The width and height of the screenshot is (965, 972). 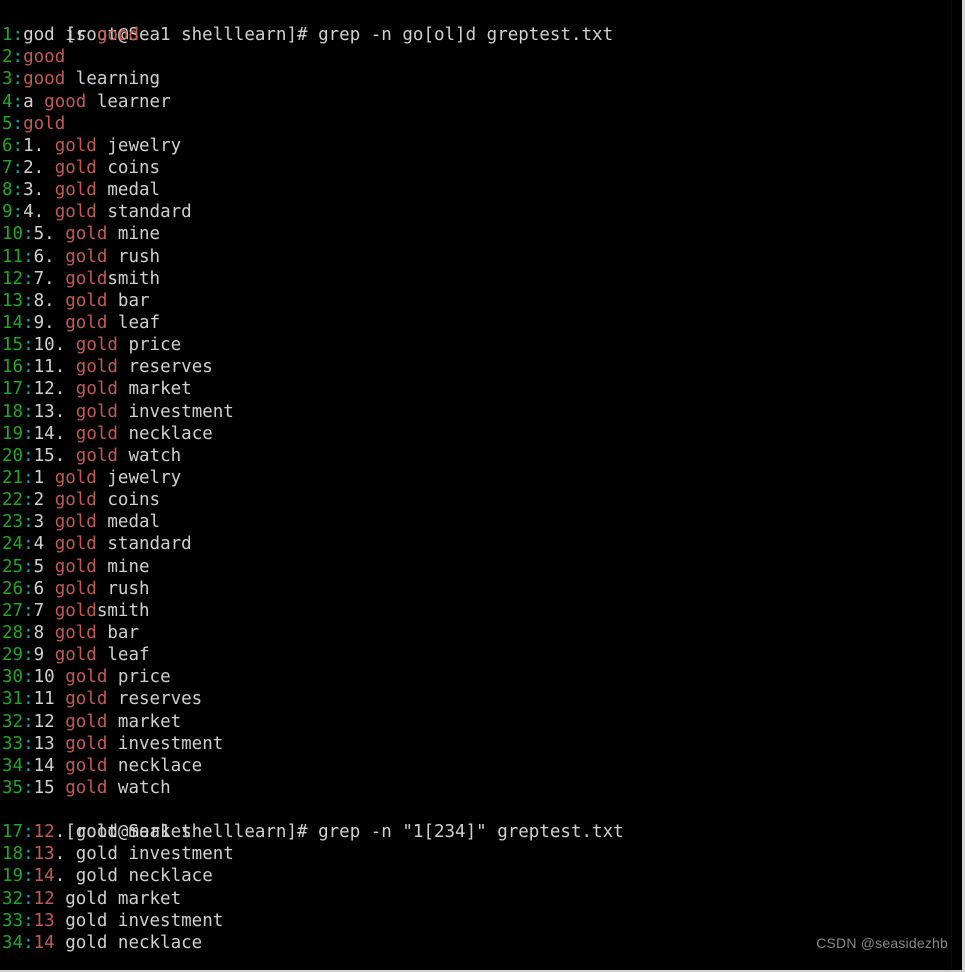 What do you see at coordinates (175, 411) in the screenshot?
I see `grep-line-text: investment` at bounding box center [175, 411].